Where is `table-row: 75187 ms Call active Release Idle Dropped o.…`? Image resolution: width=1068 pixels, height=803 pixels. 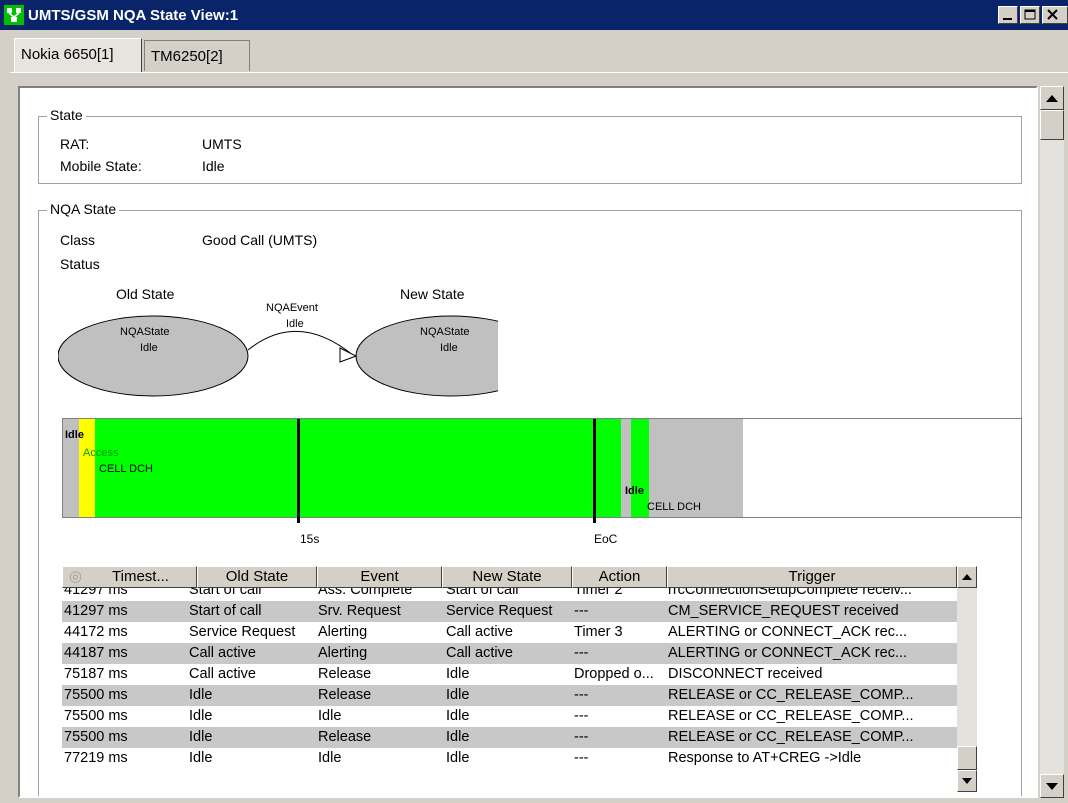 table-row: 75187 ms Call active Release Idle Dropped o.… is located at coordinates (509, 674).